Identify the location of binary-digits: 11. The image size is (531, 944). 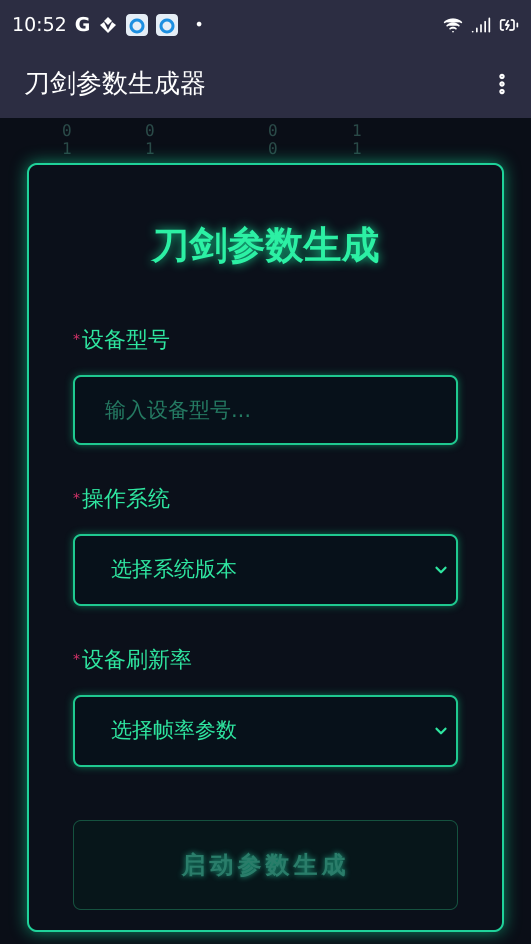
(357, 140).